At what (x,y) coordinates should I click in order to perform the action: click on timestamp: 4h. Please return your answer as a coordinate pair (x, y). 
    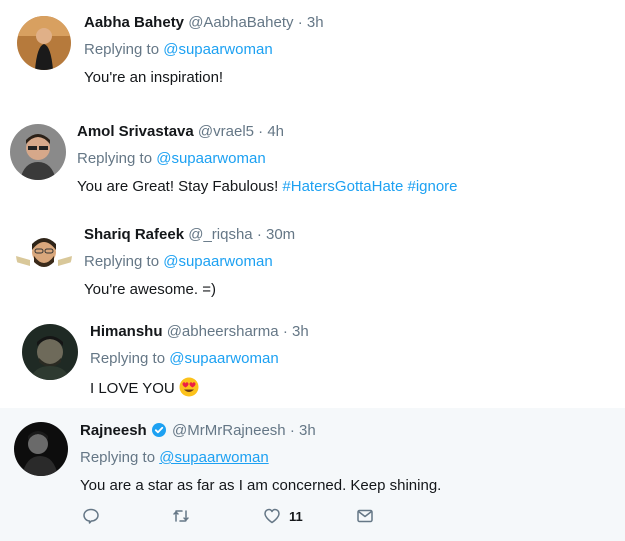
    Looking at the image, I should click on (275, 131).